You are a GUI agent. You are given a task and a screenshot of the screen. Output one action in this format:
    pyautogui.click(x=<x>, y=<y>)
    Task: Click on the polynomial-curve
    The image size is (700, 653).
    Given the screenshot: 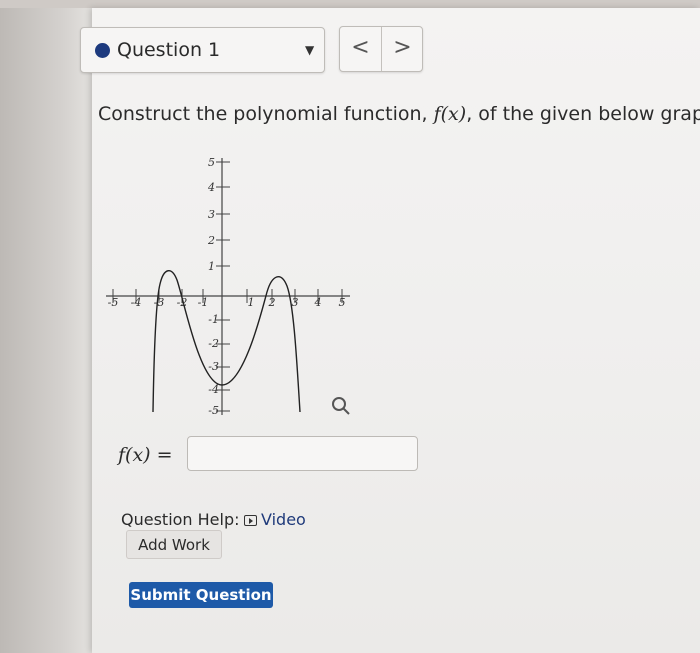 What is the action you would take?
    pyautogui.click(x=226, y=341)
    